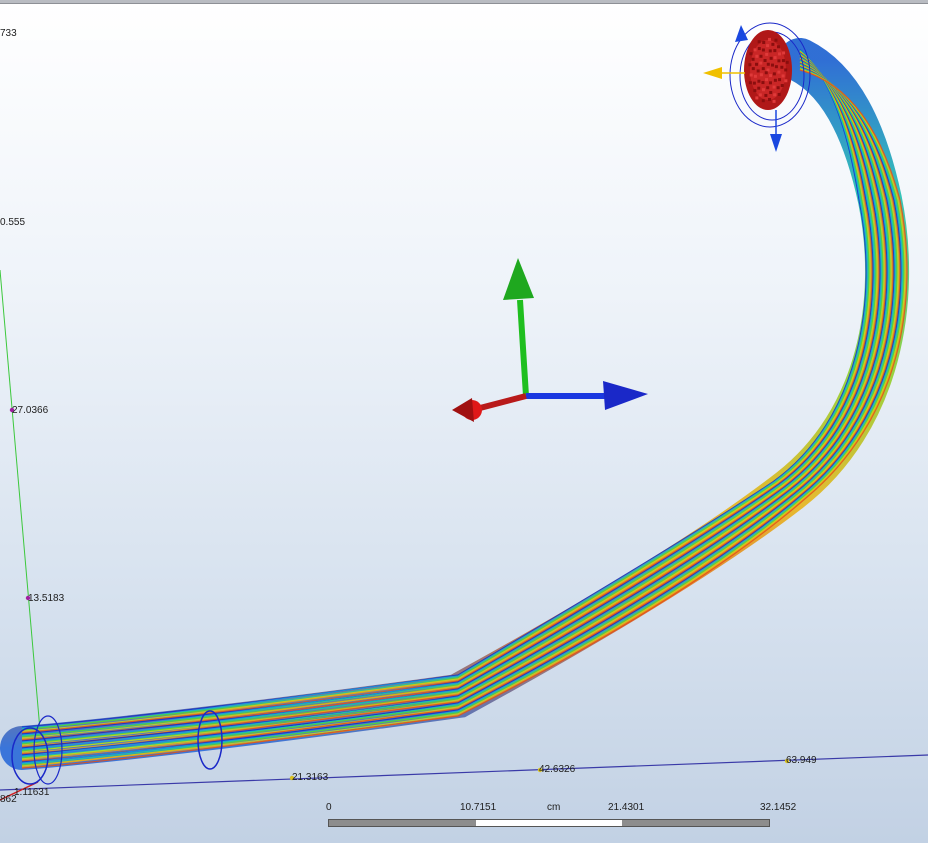 The image size is (928, 843). What do you see at coordinates (550, 340) in the screenshot?
I see `orientation-gizmo` at bounding box center [550, 340].